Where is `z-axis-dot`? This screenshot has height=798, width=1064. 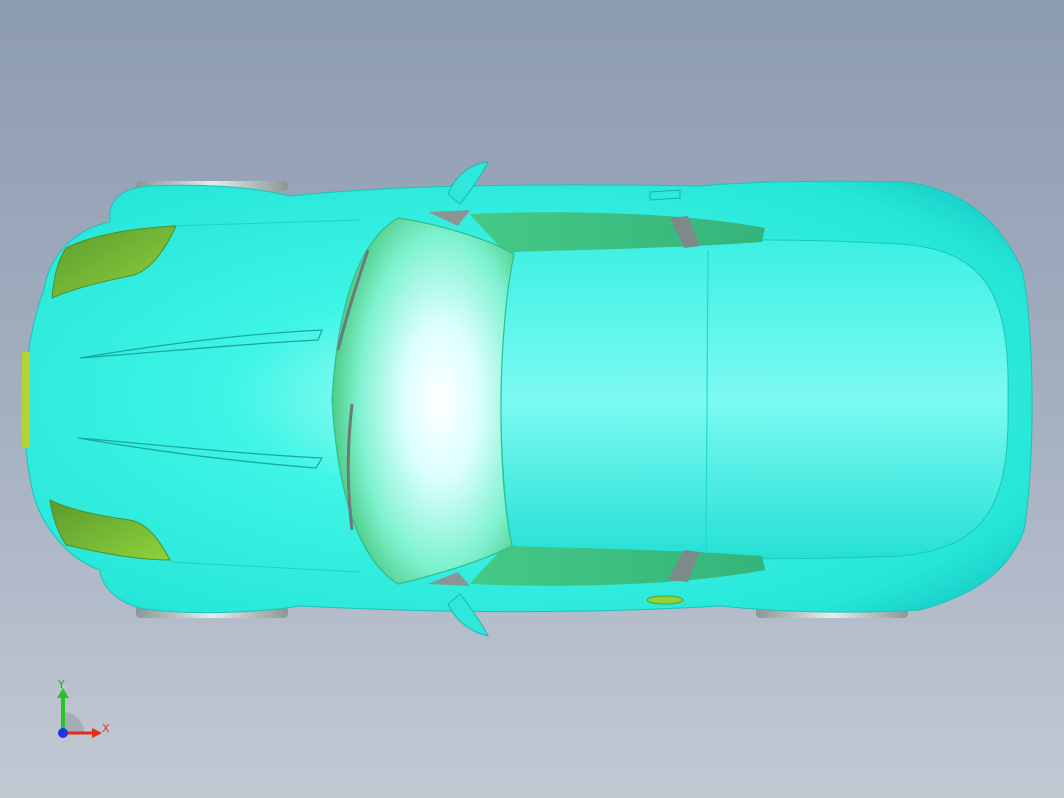 z-axis-dot is located at coordinates (63, 733).